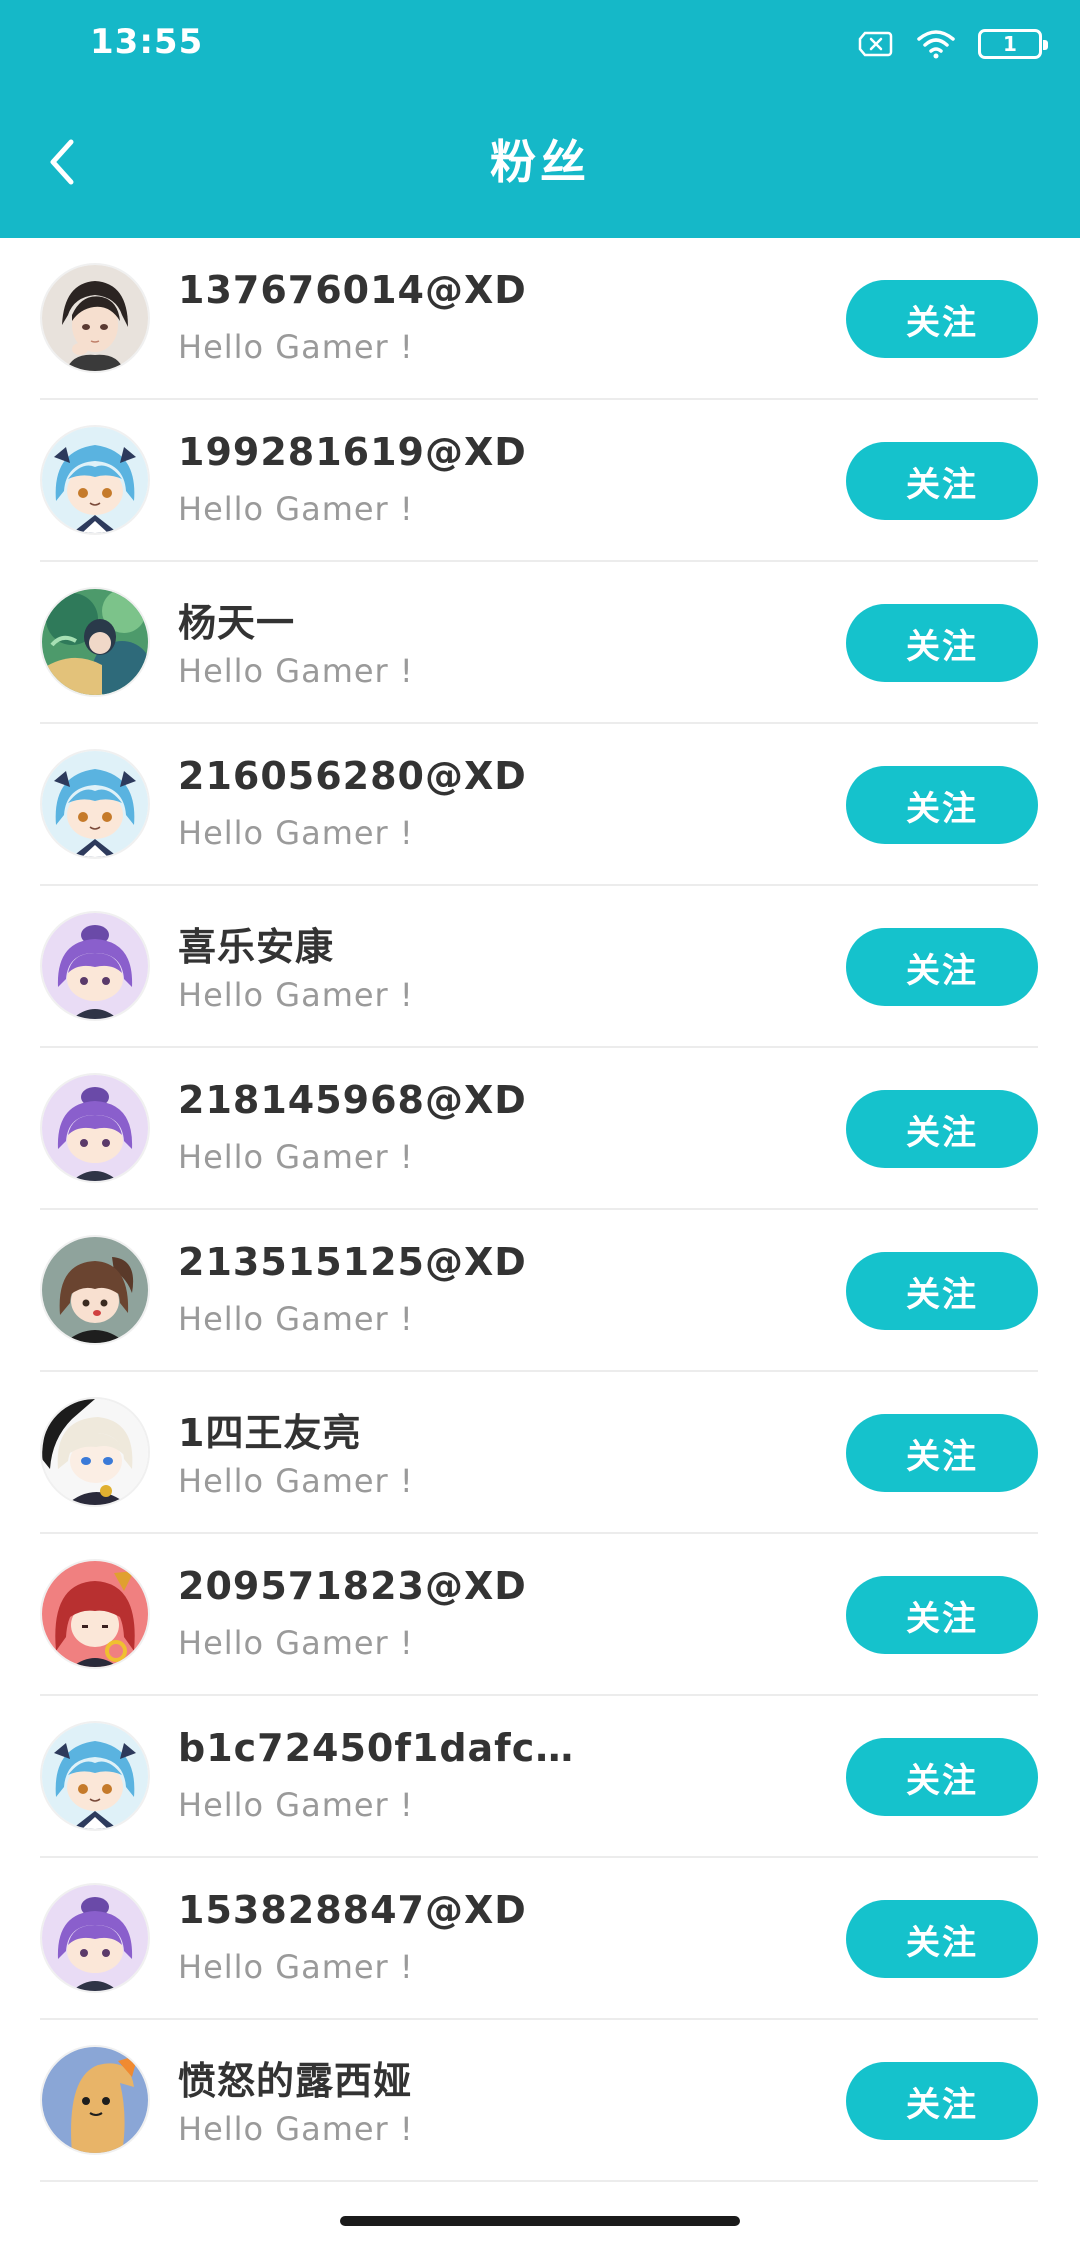 The width and height of the screenshot is (1080, 2244). What do you see at coordinates (352, 776) in the screenshot?
I see `fan-name: 216056280@XD` at bounding box center [352, 776].